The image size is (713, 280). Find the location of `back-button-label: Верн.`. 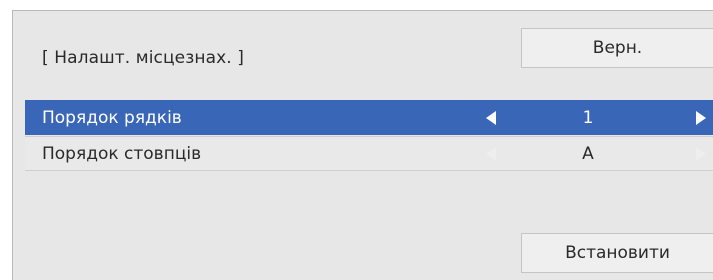

back-button-label: Верн. is located at coordinates (617, 48).